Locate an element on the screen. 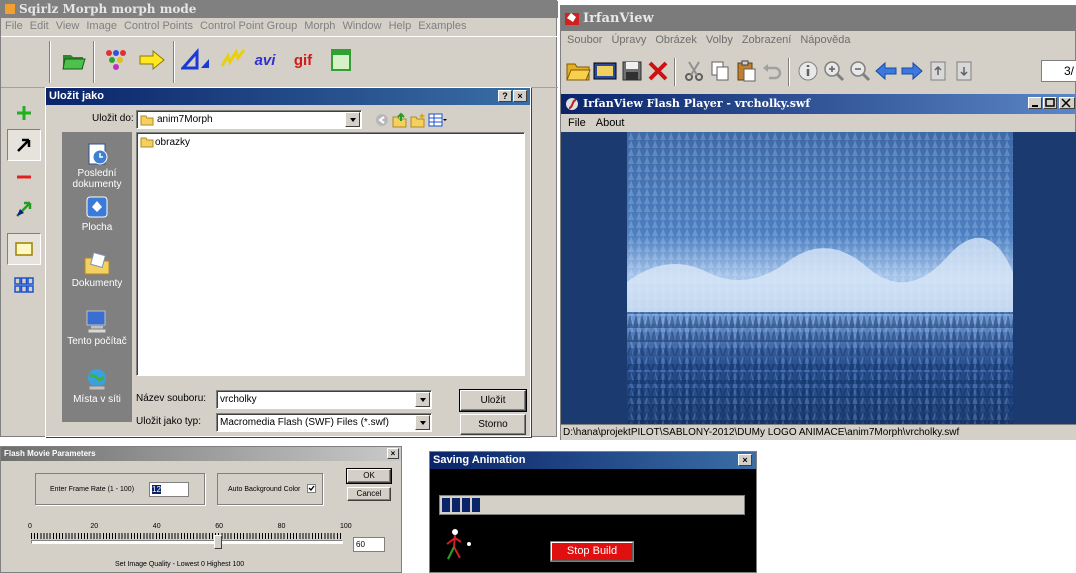 This screenshot has width=1076, height=573. cancel-button: Cancel is located at coordinates (369, 494).